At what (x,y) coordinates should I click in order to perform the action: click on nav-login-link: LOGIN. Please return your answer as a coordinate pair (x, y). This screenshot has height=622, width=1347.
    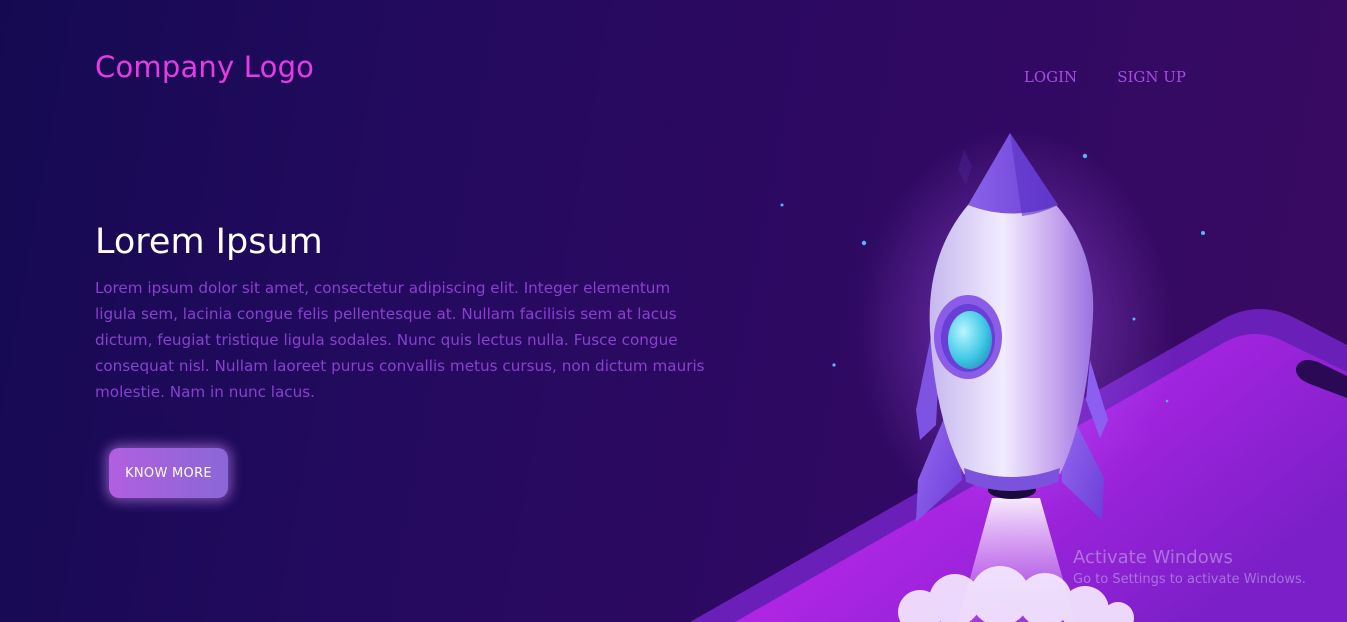
    Looking at the image, I should click on (1050, 77).